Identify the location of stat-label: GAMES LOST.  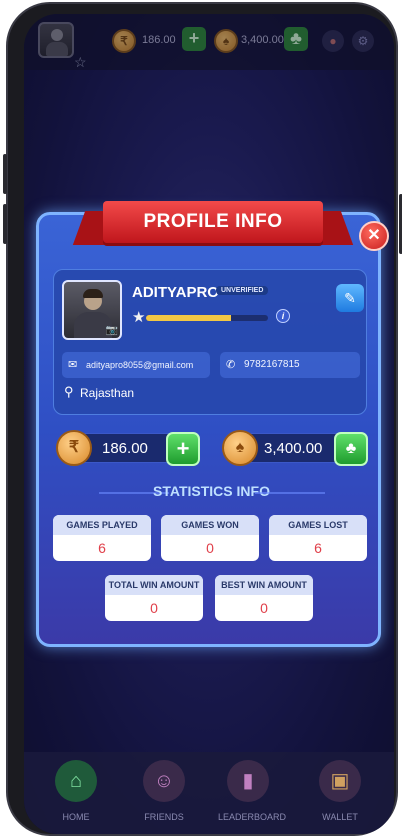
(318, 525).